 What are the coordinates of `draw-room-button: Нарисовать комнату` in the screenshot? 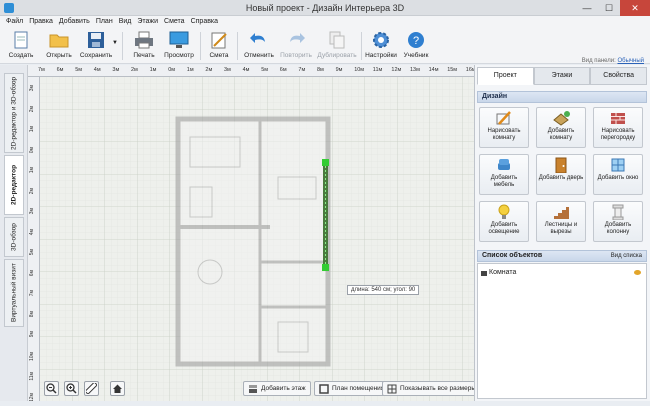 It's located at (504, 127).